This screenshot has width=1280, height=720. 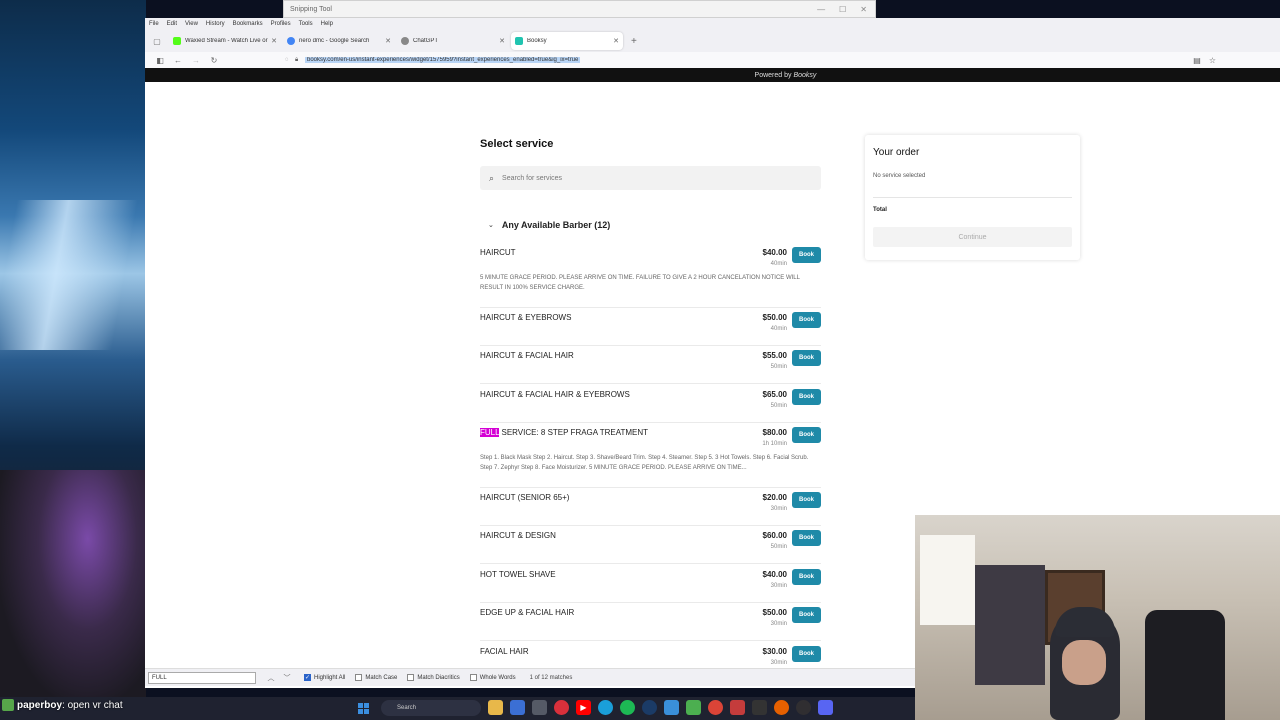 I want to click on service-price: $40.00, so click(x=774, y=574).